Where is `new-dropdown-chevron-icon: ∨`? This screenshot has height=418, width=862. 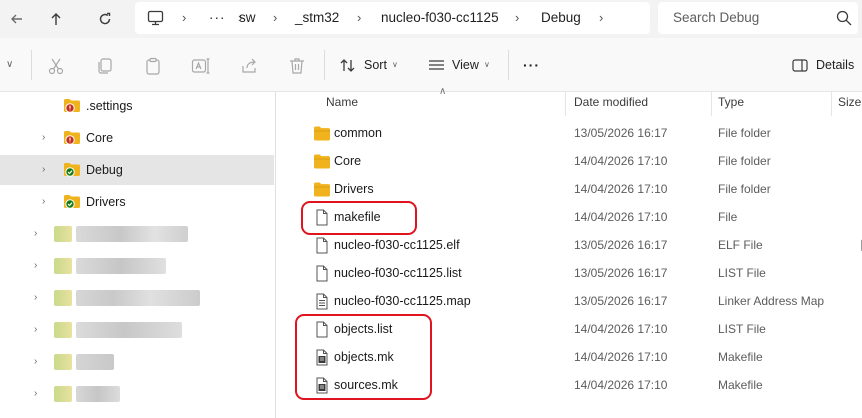
new-dropdown-chevron-icon: ∨ is located at coordinates (9, 65).